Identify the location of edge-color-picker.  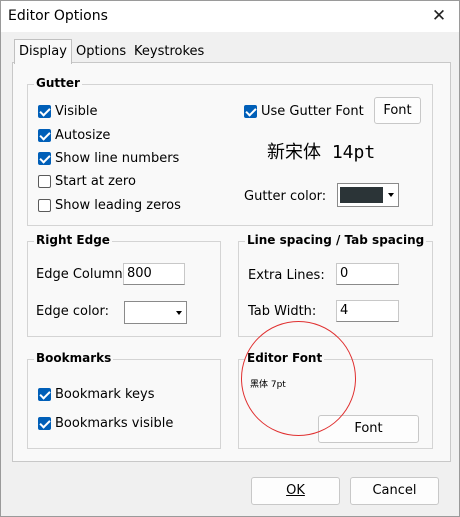
(155, 312).